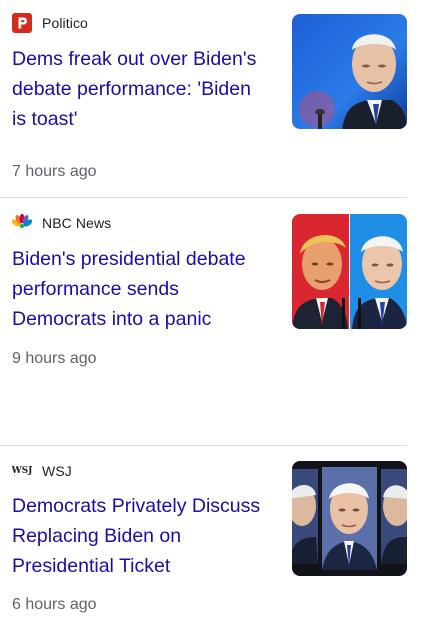  Describe the element at coordinates (54, 604) in the screenshot. I see `timestamp: 6 hours ago` at that location.